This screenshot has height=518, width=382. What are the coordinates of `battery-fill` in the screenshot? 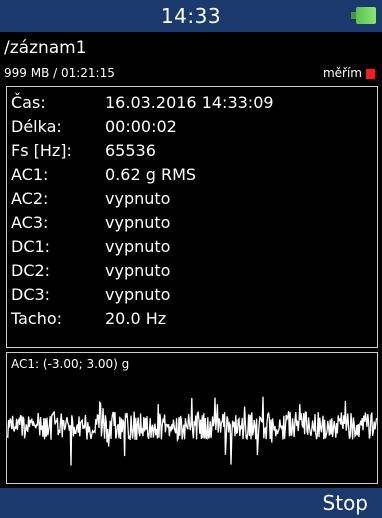 It's located at (363, 15).